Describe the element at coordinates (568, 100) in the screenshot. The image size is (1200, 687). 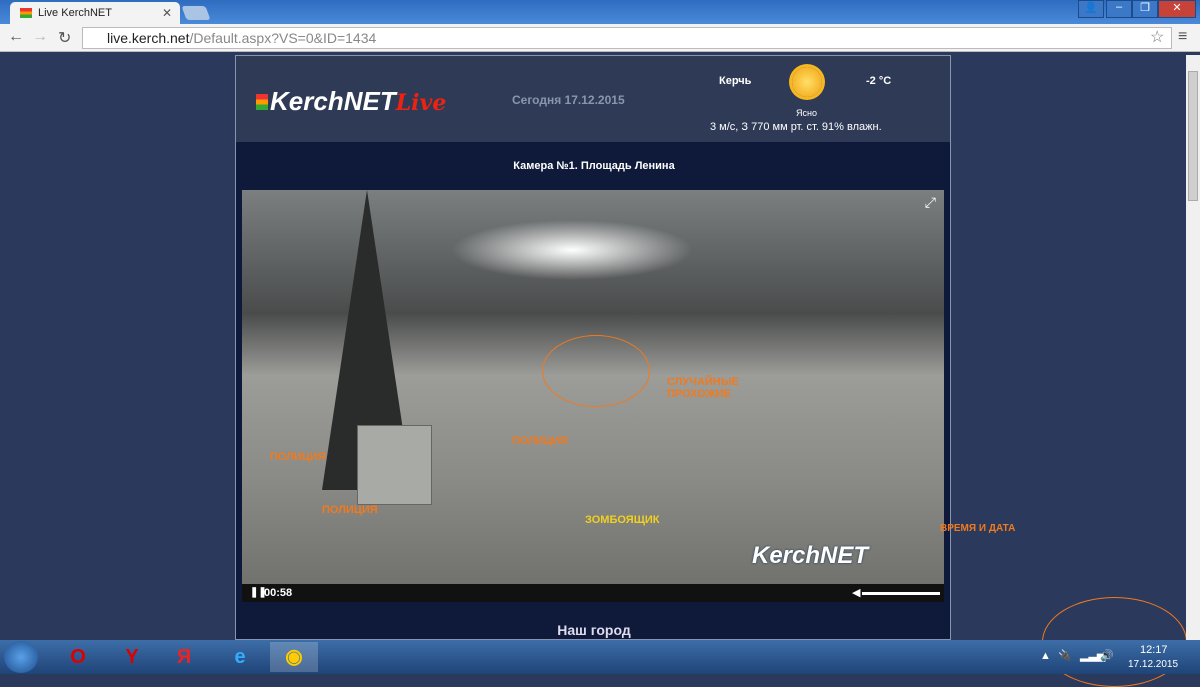
I see `today-date: Сегодня 17.12.2015` at that location.